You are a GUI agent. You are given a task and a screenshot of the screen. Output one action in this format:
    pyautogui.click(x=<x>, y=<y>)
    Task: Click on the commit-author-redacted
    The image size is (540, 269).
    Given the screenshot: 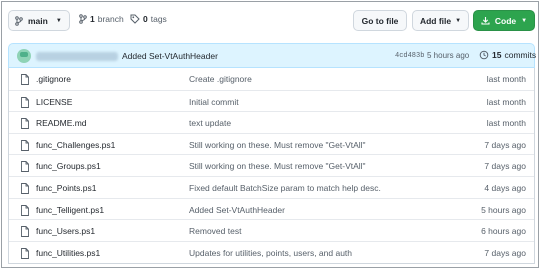 What is the action you would take?
    pyautogui.click(x=77, y=56)
    